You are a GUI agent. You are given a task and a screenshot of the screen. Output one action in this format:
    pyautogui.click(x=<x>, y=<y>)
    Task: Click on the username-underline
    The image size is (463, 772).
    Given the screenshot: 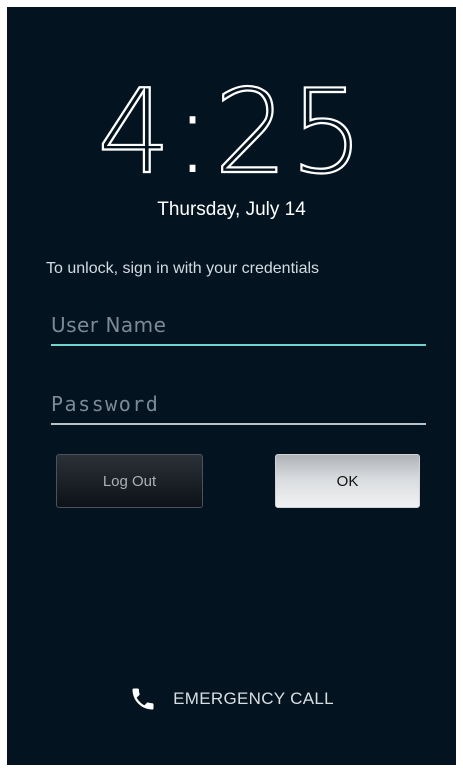 What is the action you would take?
    pyautogui.click(x=238, y=345)
    